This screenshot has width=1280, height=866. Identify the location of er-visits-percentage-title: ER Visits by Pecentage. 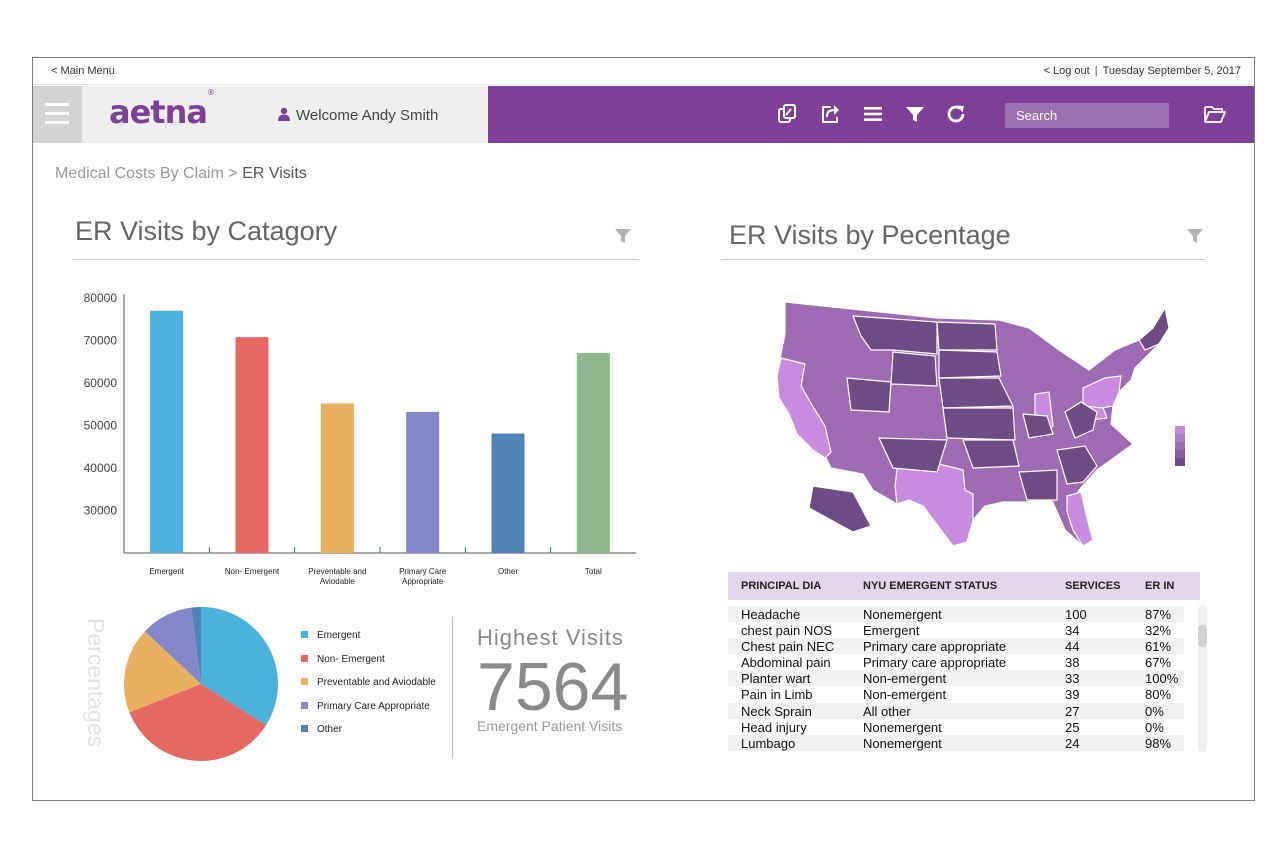
(870, 235).